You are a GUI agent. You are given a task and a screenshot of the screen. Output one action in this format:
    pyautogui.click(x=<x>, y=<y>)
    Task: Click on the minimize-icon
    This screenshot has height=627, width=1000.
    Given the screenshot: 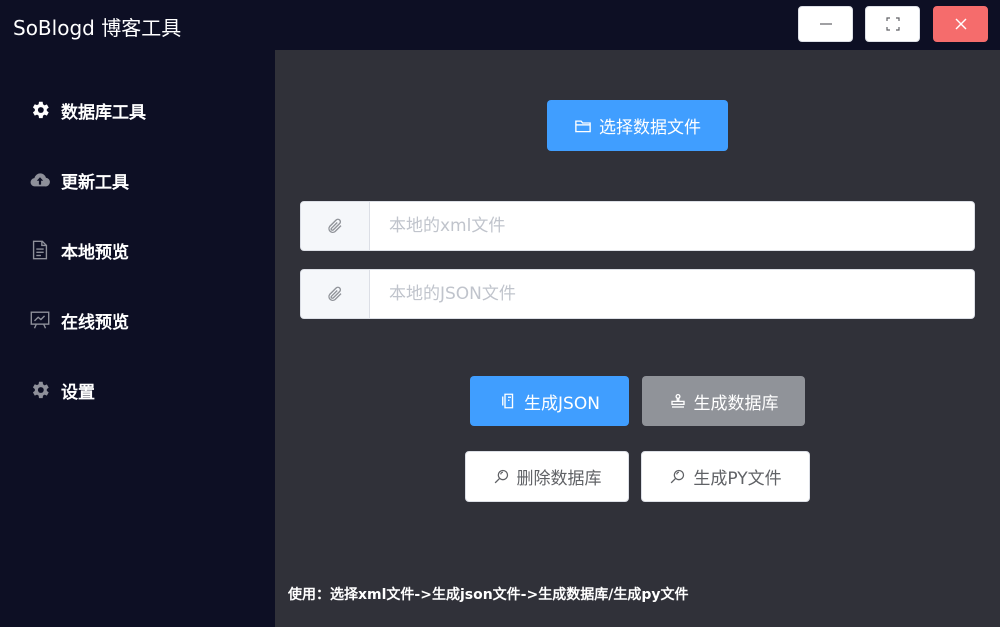 What is the action you would take?
    pyautogui.click(x=825, y=24)
    